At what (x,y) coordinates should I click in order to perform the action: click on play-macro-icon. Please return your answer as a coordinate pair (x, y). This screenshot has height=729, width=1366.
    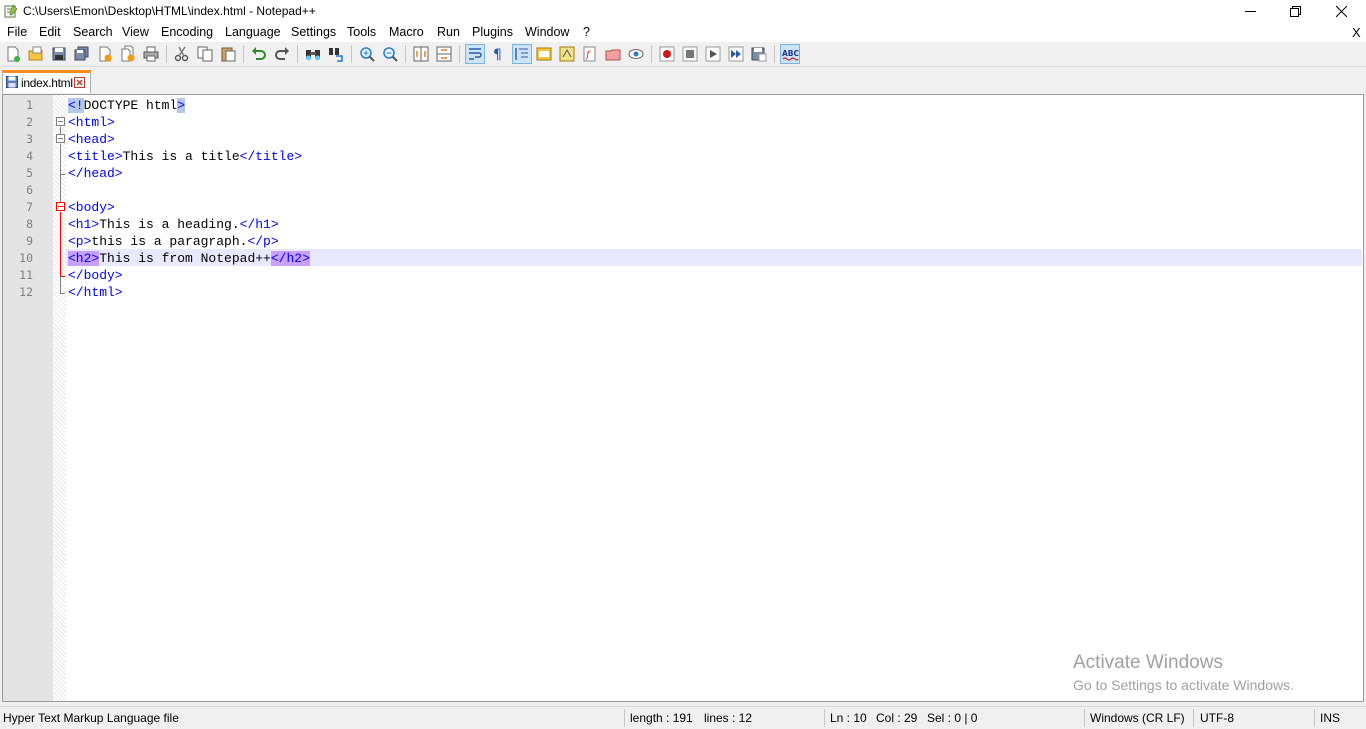
    Looking at the image, I should click on (713, 54).